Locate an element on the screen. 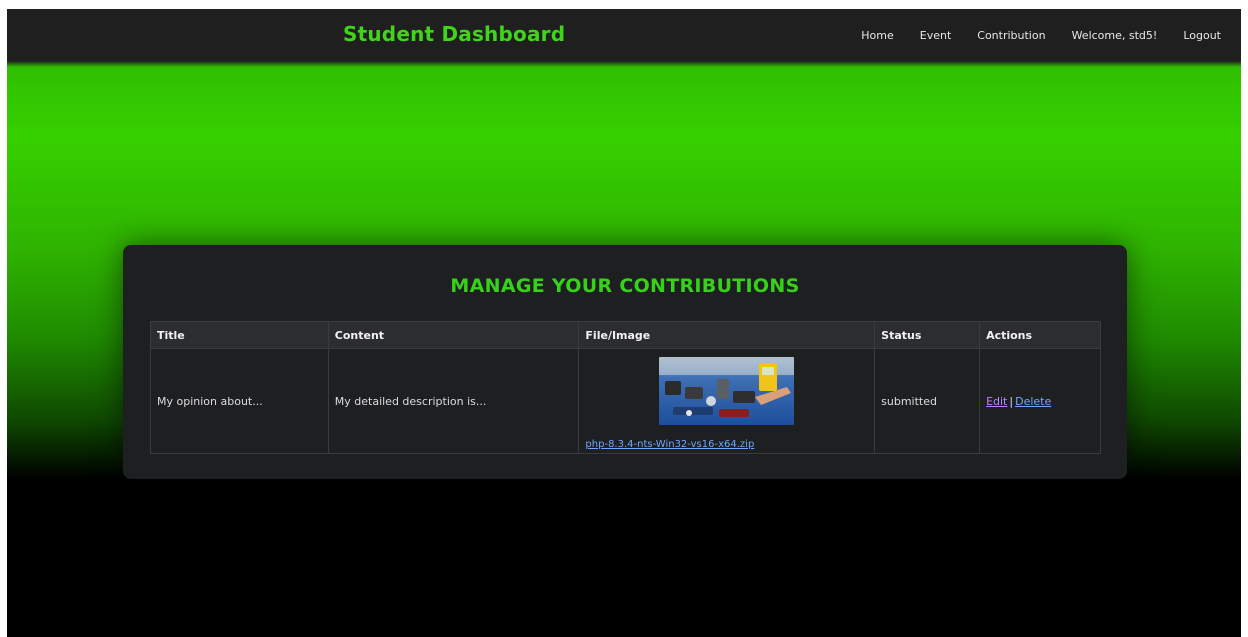 This screenshot has width=1248, height=637. cell-status: submitted is located at coordinates (927, 401).